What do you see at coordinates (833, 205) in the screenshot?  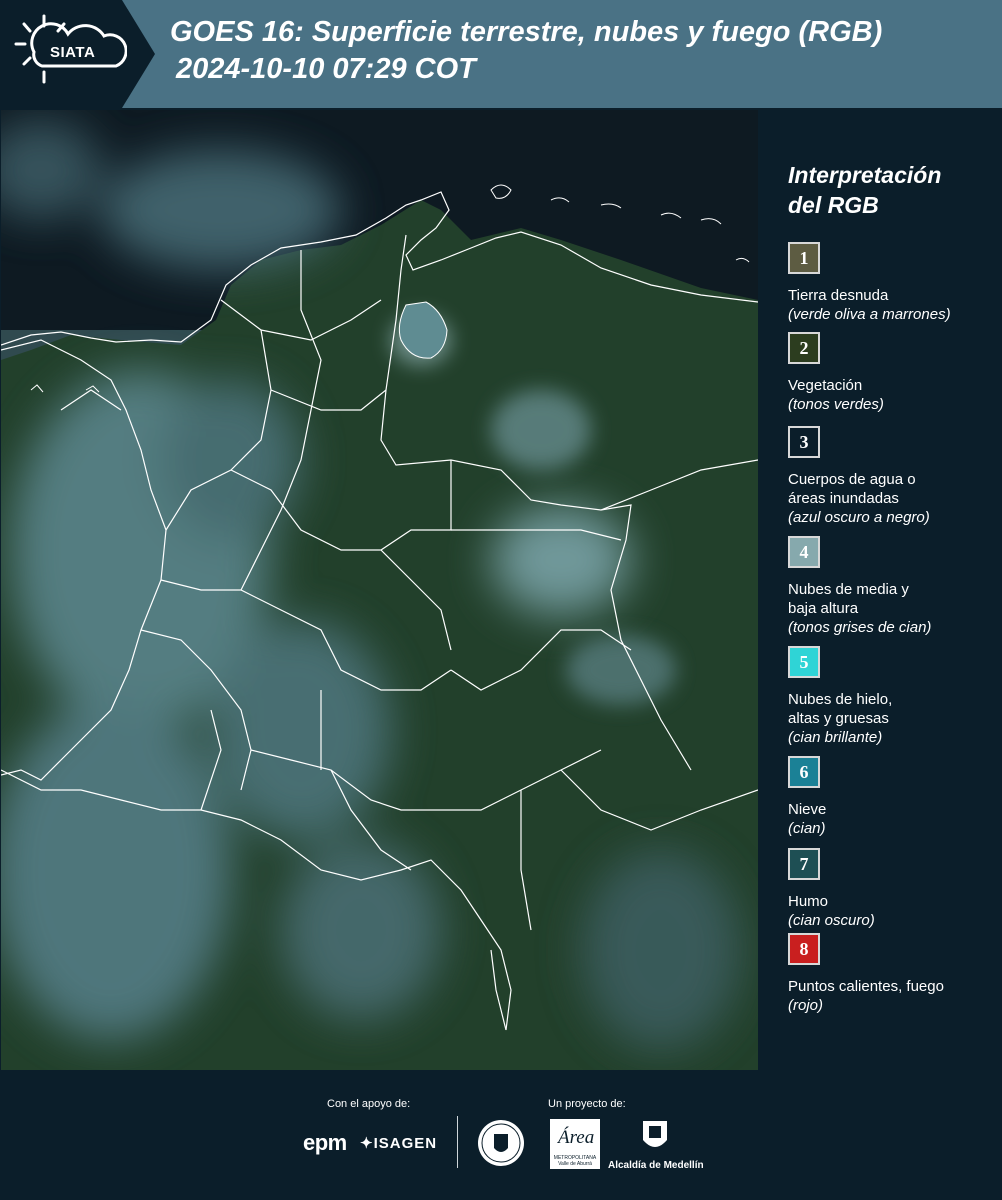 I see `legend-title-line2: del RGB` at bounding box center [833, 205].